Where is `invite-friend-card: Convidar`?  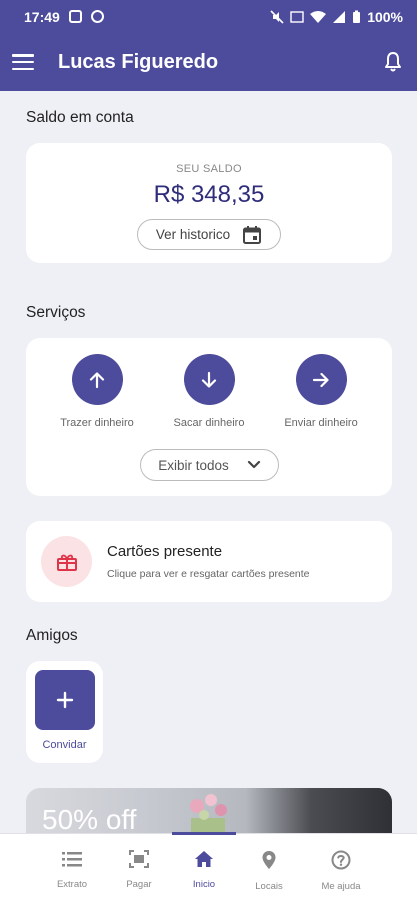 invite-friend-card: Convidar is located at coordinates (64, 712).